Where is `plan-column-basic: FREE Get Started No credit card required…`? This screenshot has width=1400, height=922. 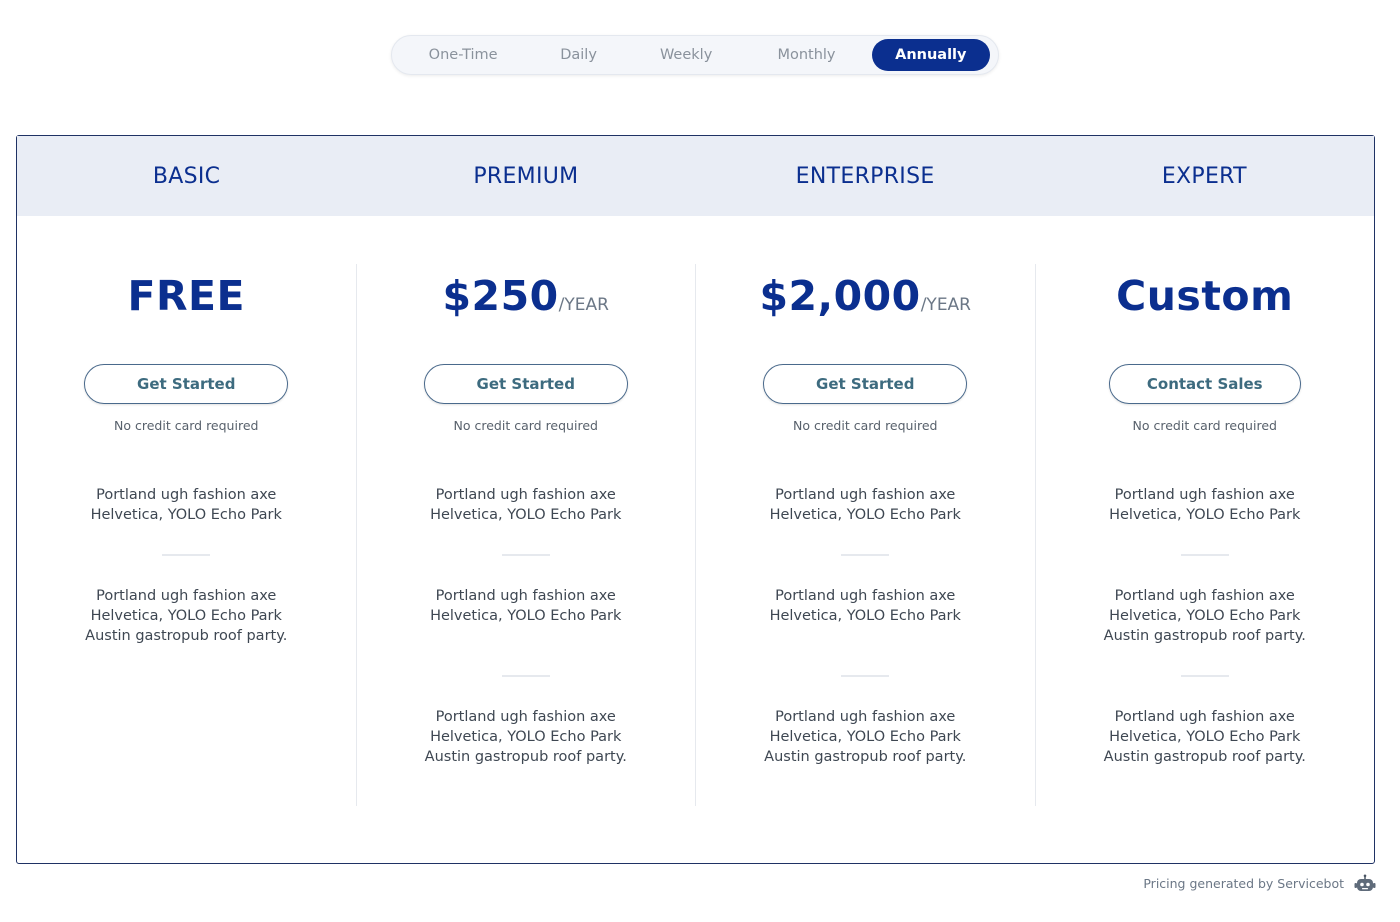
plan-column-basic: FREE Get Started No credit card required… is located at coordinates (186, 535).